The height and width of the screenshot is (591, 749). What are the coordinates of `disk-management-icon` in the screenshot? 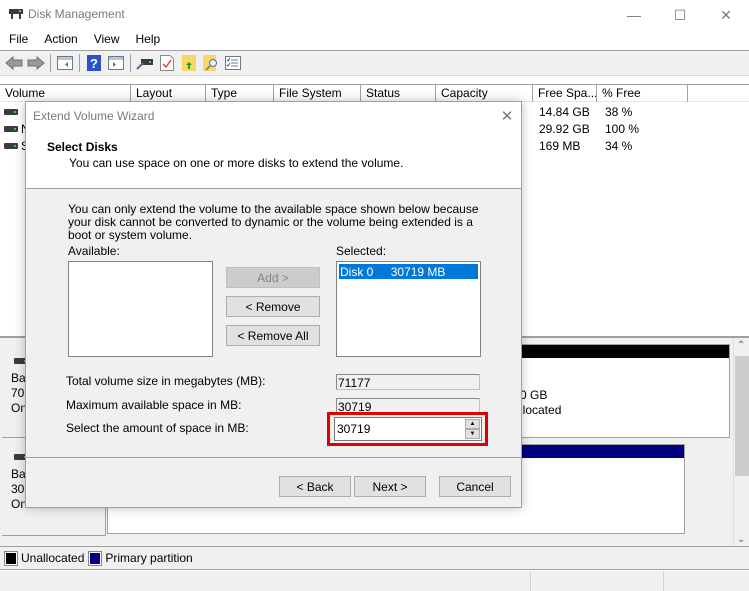 It's located at (16, 14).